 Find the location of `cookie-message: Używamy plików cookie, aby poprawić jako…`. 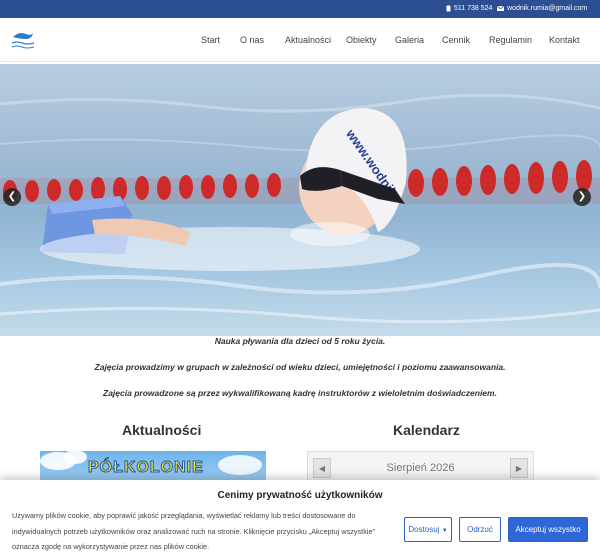

cookie-message: Używamy plików cookie, aby poprawić jako… is located at coordinates (193, 531).